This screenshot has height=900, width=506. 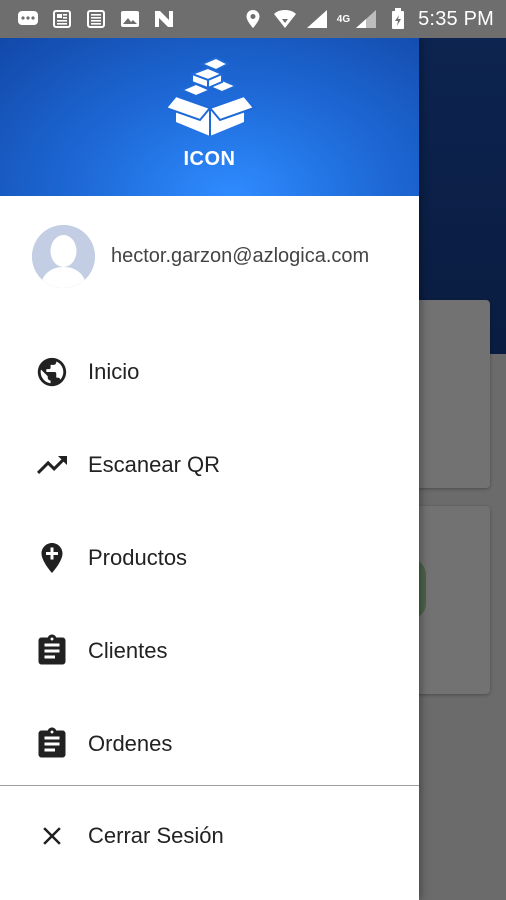 I want to click on system-icons: 4G 5:35 PM, so click(x=373, y=19).